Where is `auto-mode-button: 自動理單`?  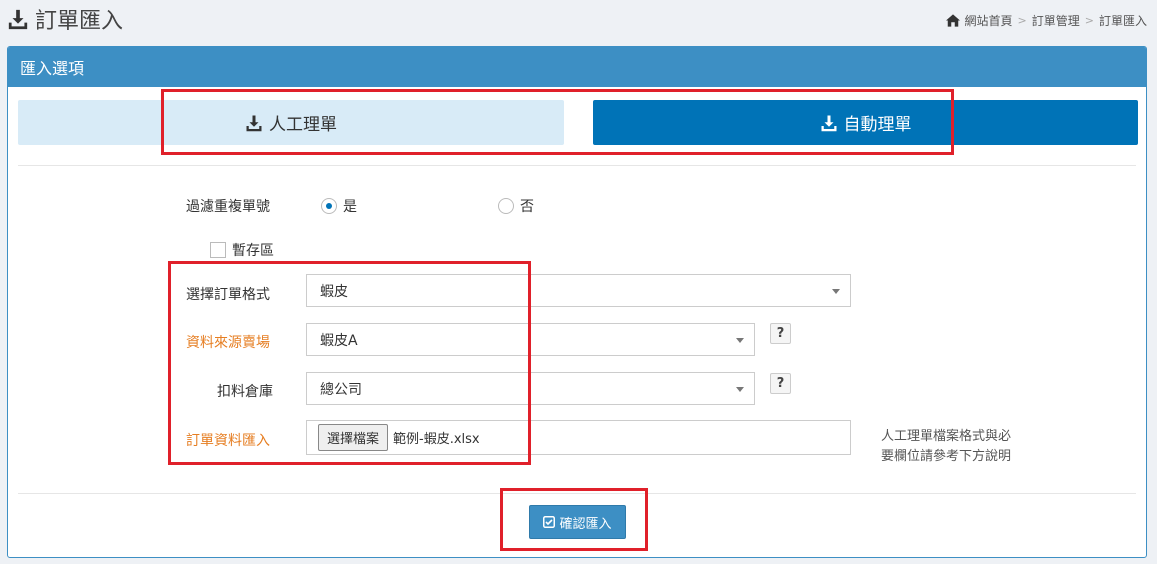 auto-mode-button: 自動理單 is located at coordinates (865, 122).